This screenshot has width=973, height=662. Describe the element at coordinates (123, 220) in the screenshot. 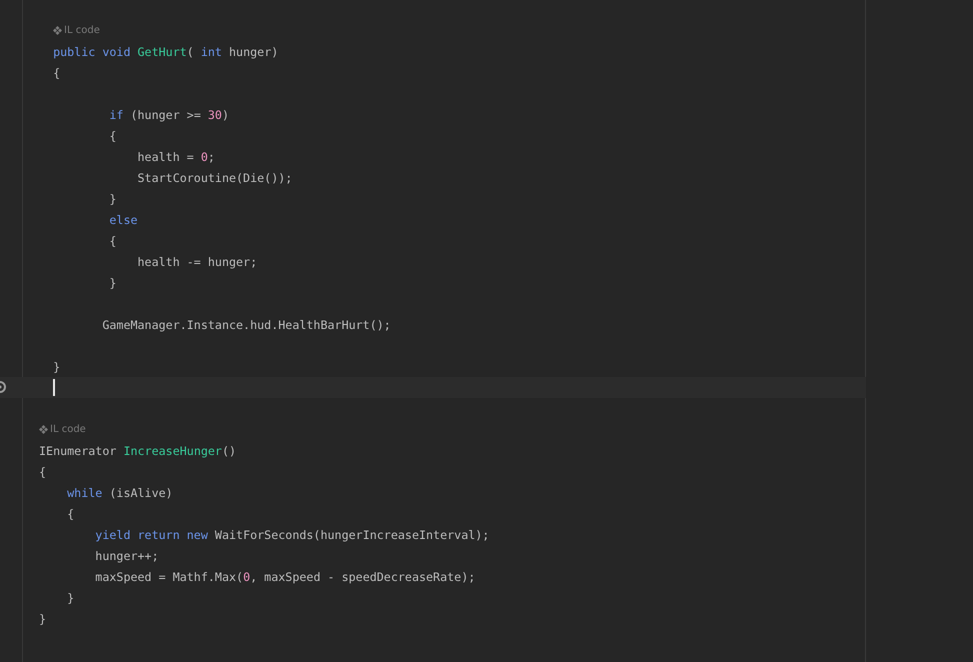

I see `code-line: else` at that location.